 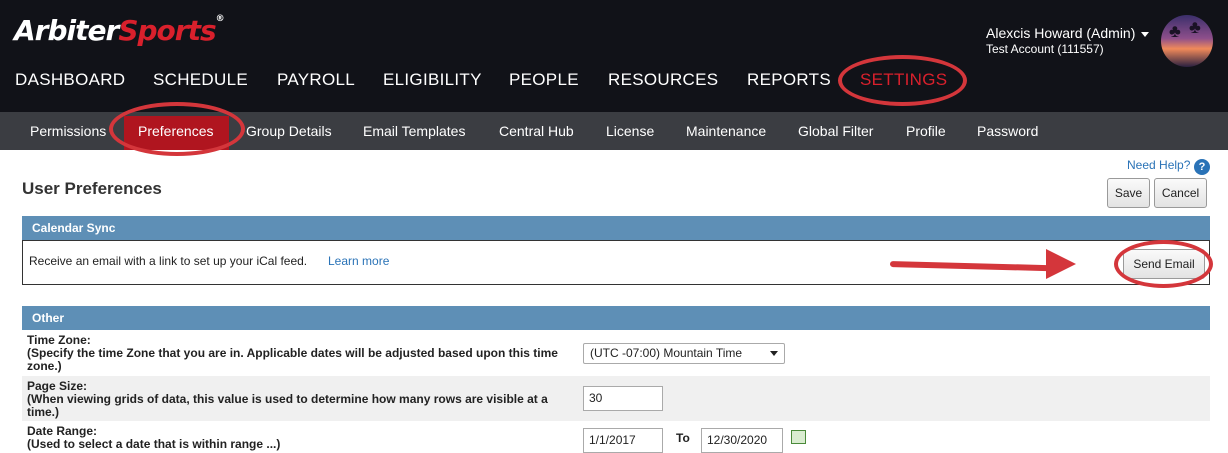 I want to click on sub-nav-password: Password, so click(x=1007, y=131).